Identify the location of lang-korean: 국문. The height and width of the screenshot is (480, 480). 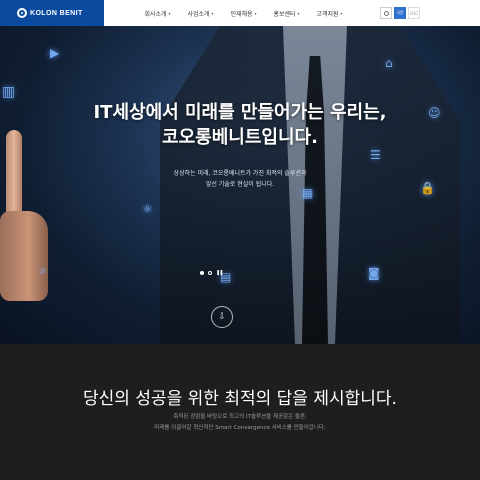
(400, 13).